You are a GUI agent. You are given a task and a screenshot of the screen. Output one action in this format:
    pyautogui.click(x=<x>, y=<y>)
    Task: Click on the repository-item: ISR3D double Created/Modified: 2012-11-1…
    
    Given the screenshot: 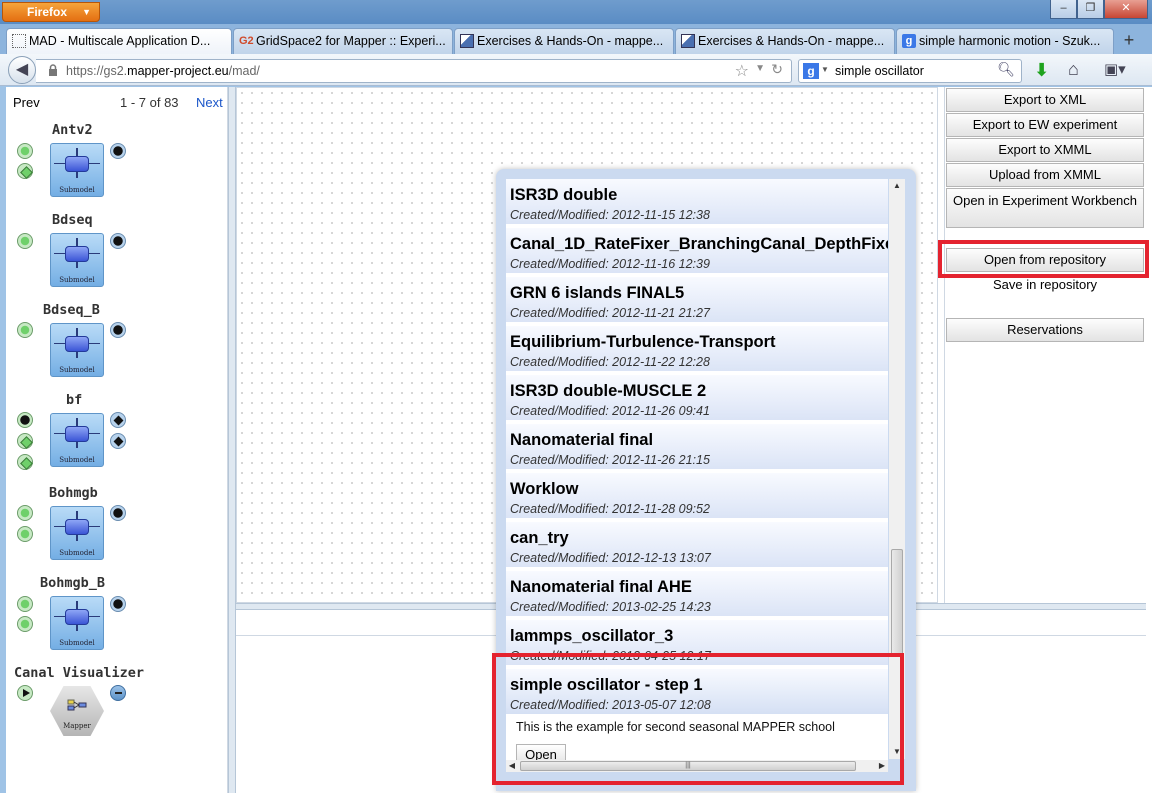 What is the action you would take?
    pyautogui.click(x=697, y=202)
    